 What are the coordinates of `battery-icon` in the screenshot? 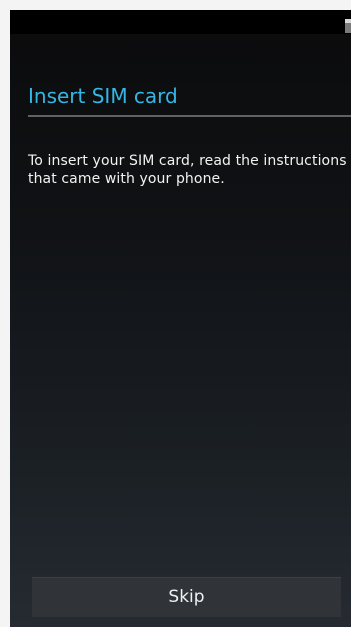 It's located at (348, 26).